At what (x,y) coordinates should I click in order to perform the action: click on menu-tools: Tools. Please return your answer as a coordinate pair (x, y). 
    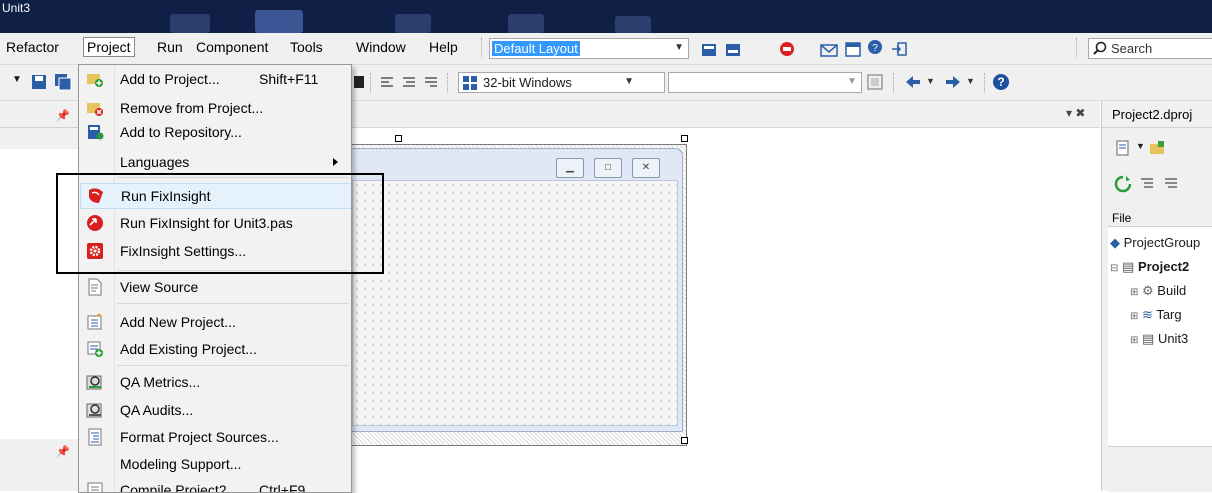
    Looking at the image, I should click on (306, 47).